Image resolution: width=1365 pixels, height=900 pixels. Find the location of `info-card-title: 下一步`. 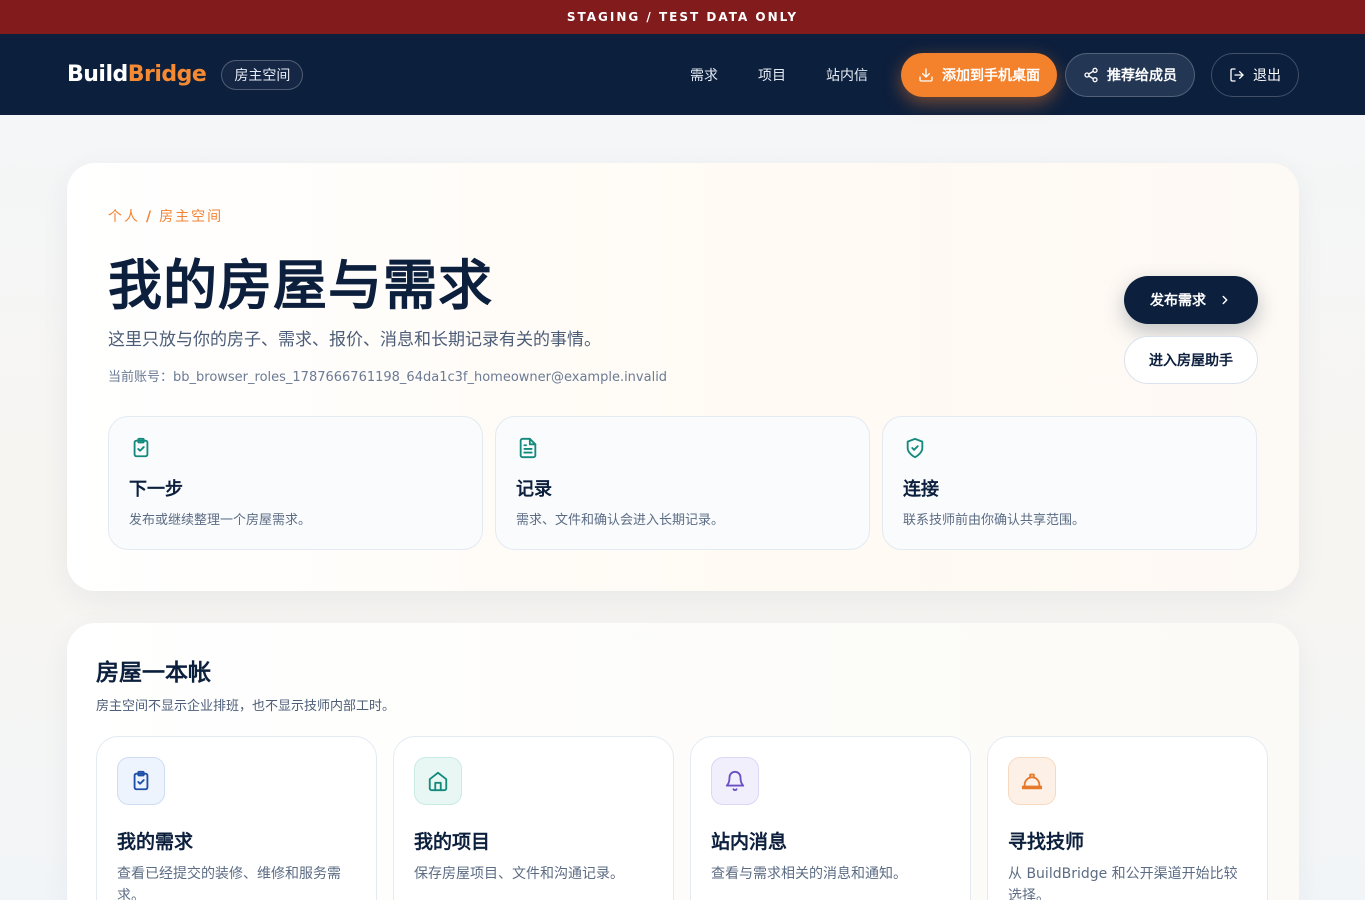

info-card-title: 下一步 is located at coordinates (156, 489).